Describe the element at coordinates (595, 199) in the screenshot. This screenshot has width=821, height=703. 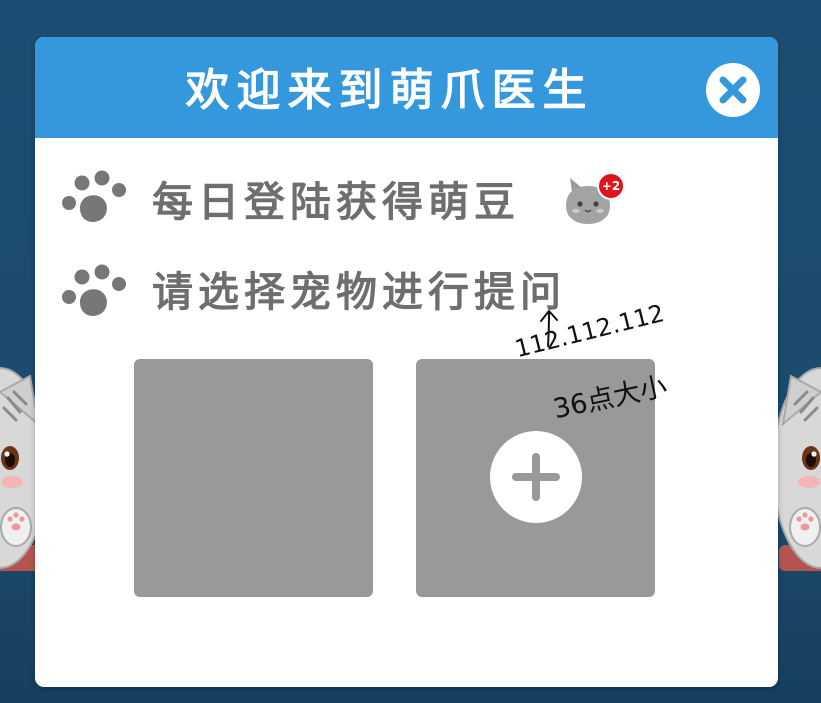
I see `bonus-bean: +2` at that location.